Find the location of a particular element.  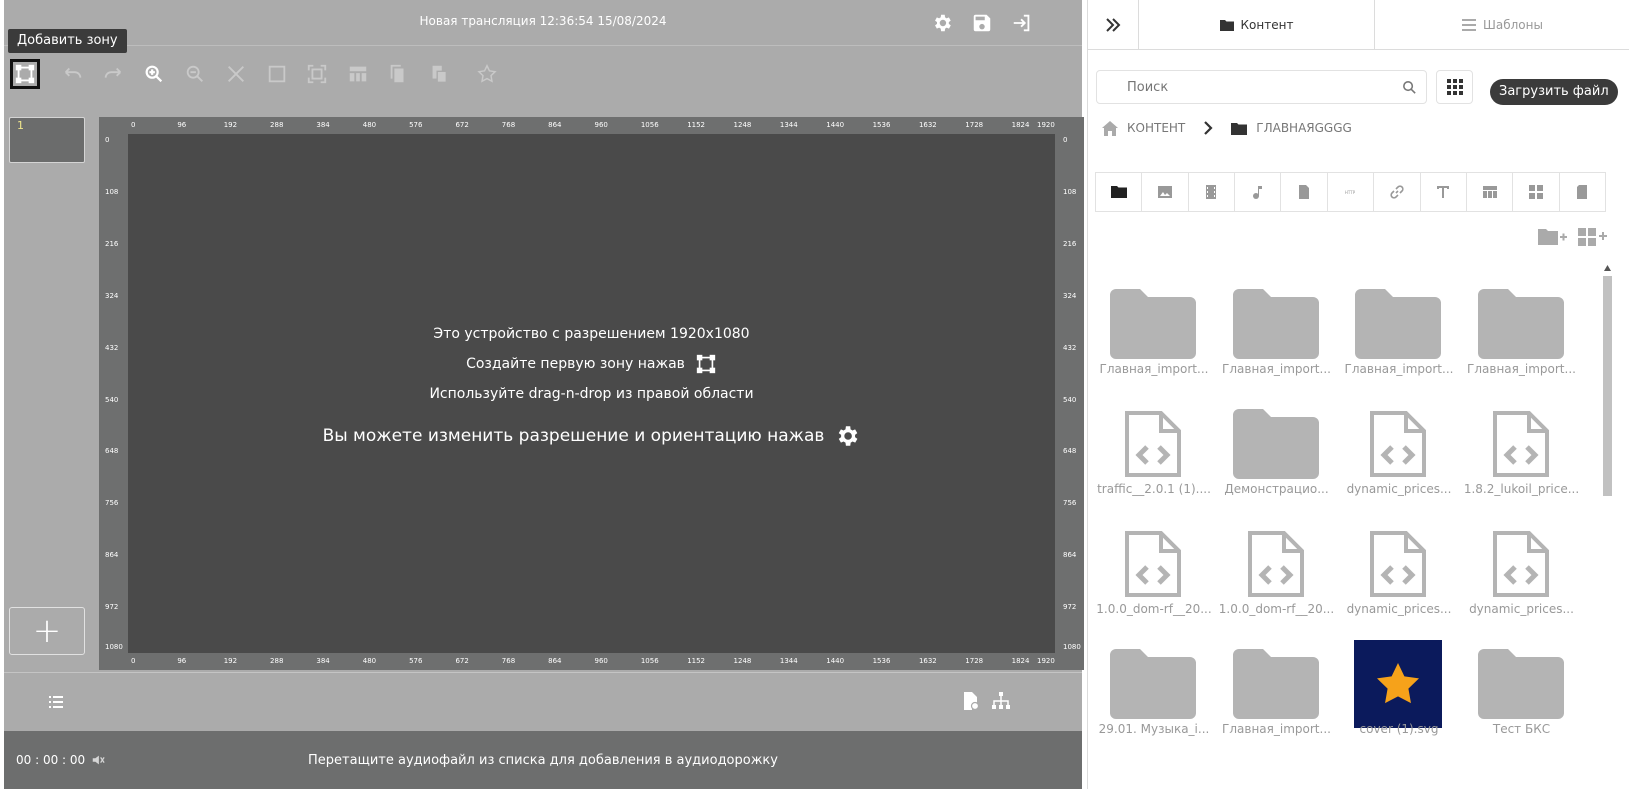

new-folder-icon is located at coordinates (1553, 237).